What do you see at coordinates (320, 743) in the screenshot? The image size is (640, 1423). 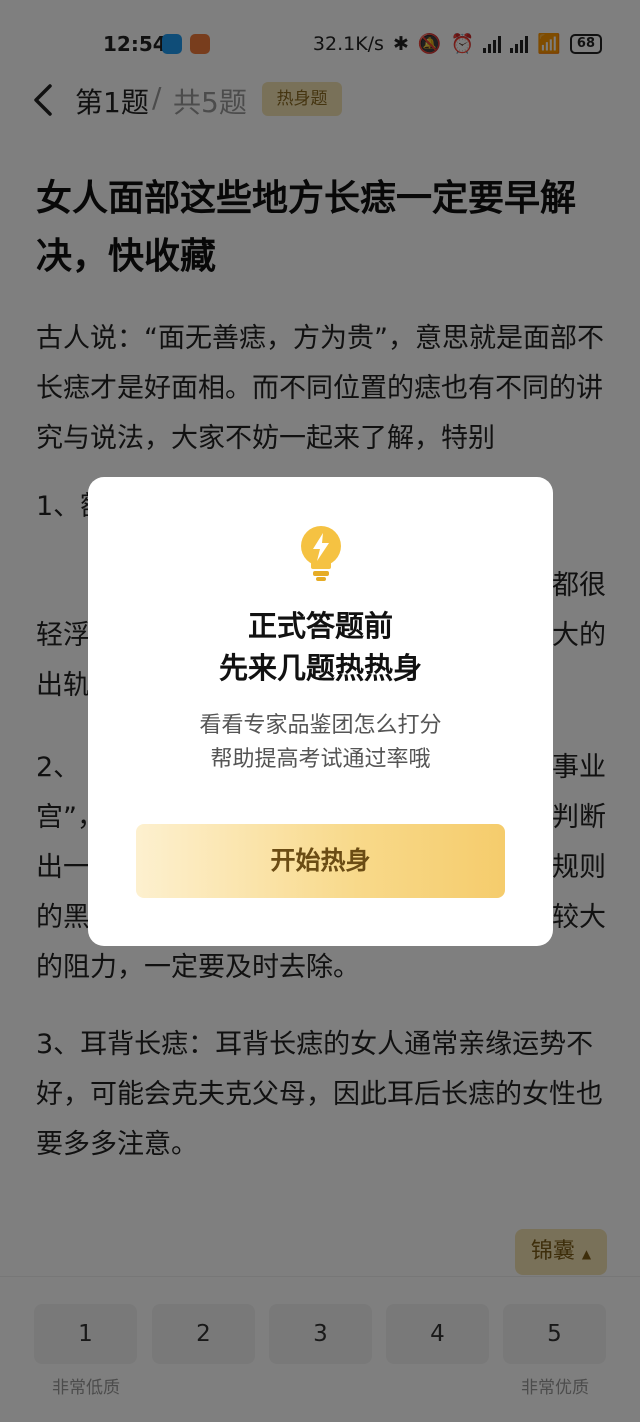 I see `dialog-subtitle: 看看专家品鉴团怎么打分 帮助提高考试通过率哦` at bounding box center [320, 743].